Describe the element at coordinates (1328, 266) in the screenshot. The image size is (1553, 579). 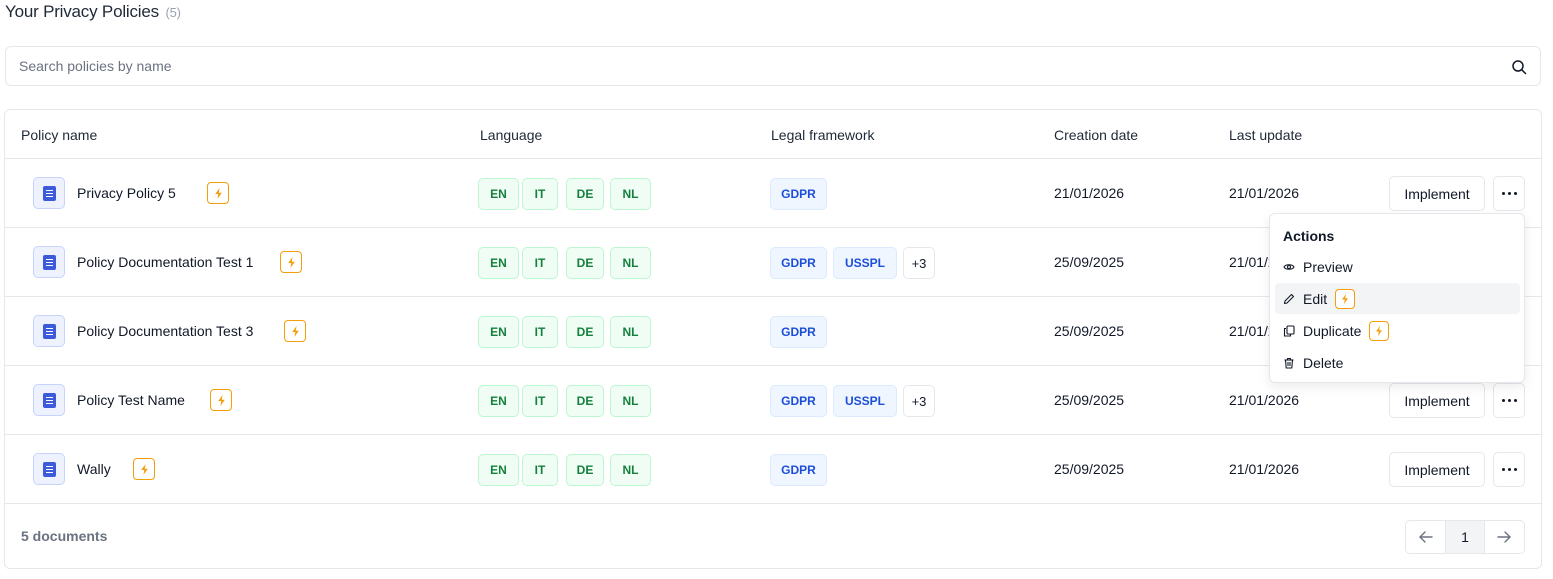
I see `menu-item-label: Preview` at that location.